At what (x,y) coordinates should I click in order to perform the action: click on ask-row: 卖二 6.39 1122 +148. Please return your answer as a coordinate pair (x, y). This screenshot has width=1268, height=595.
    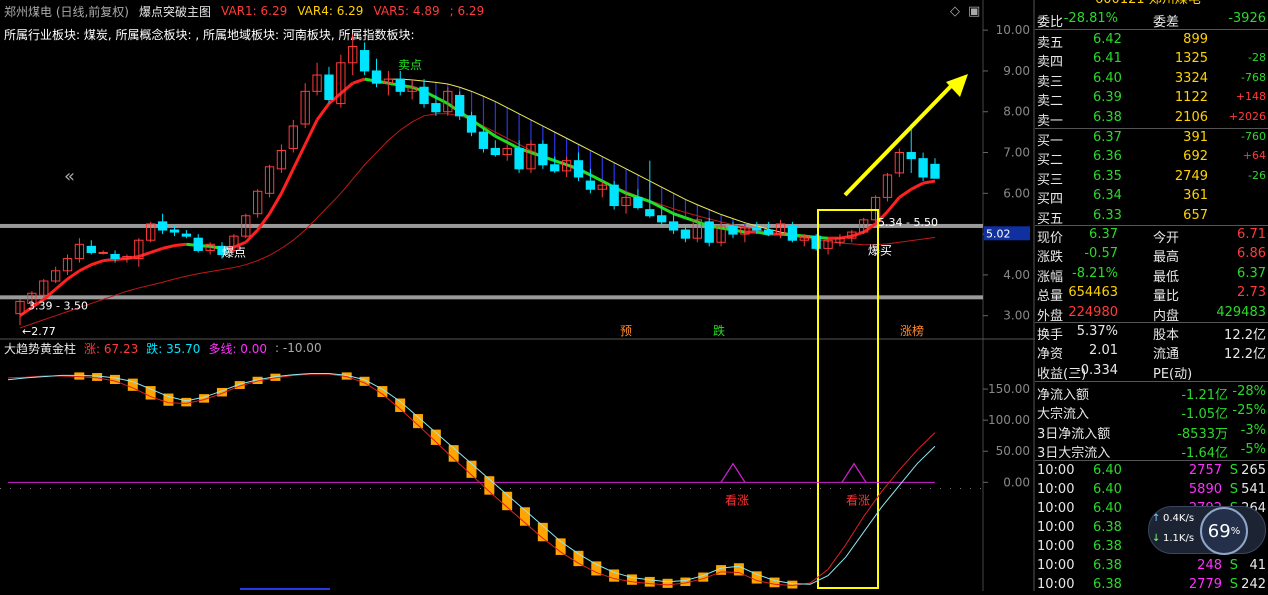
    Looking at the image, I should click on (1151, 99).